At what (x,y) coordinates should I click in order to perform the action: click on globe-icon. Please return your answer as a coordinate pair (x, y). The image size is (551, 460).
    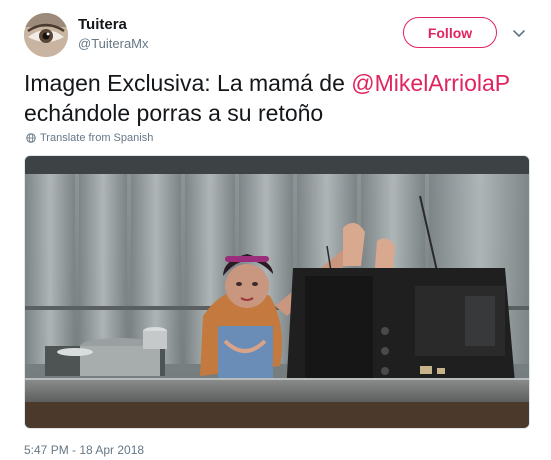
    Looking at the image, I should click on (31, 138).